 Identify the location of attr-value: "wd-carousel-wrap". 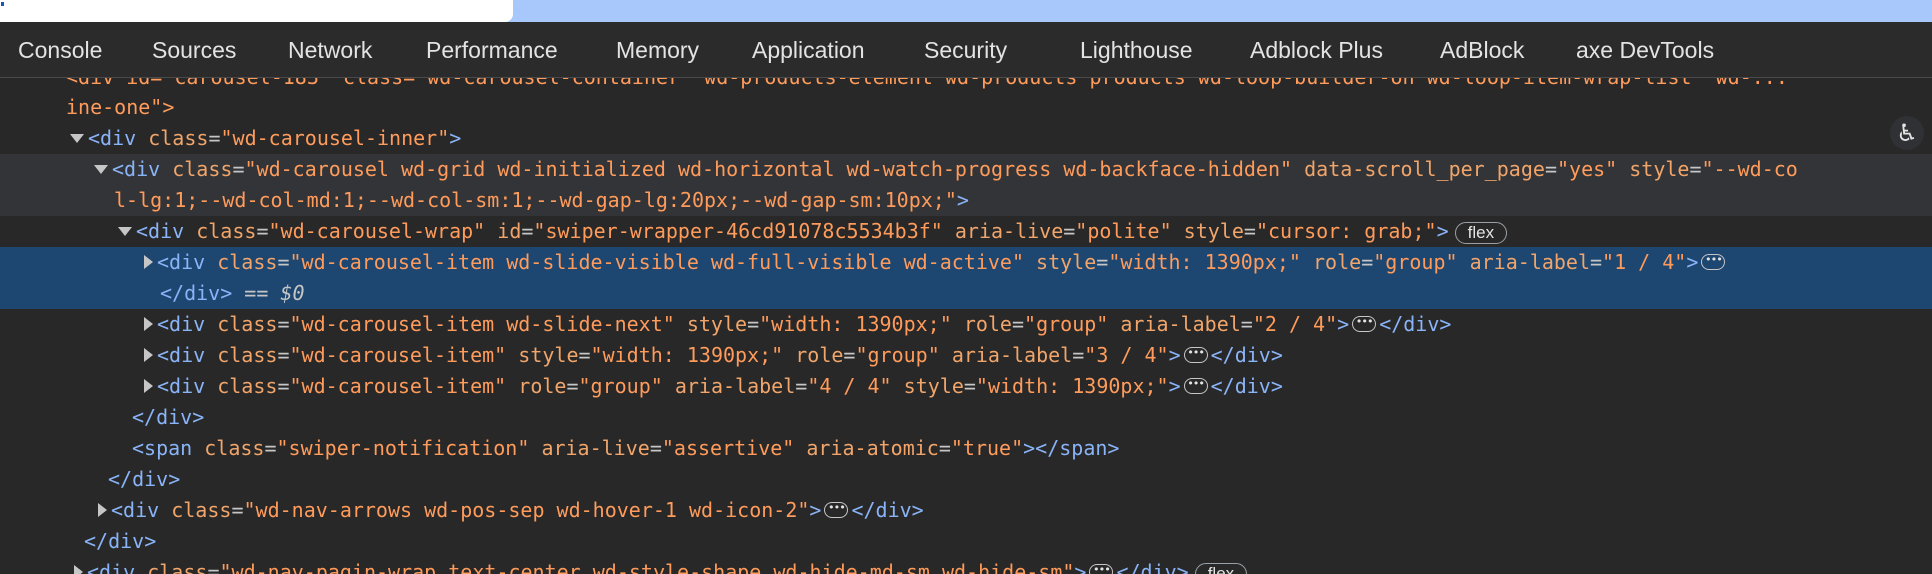
(377, 231).